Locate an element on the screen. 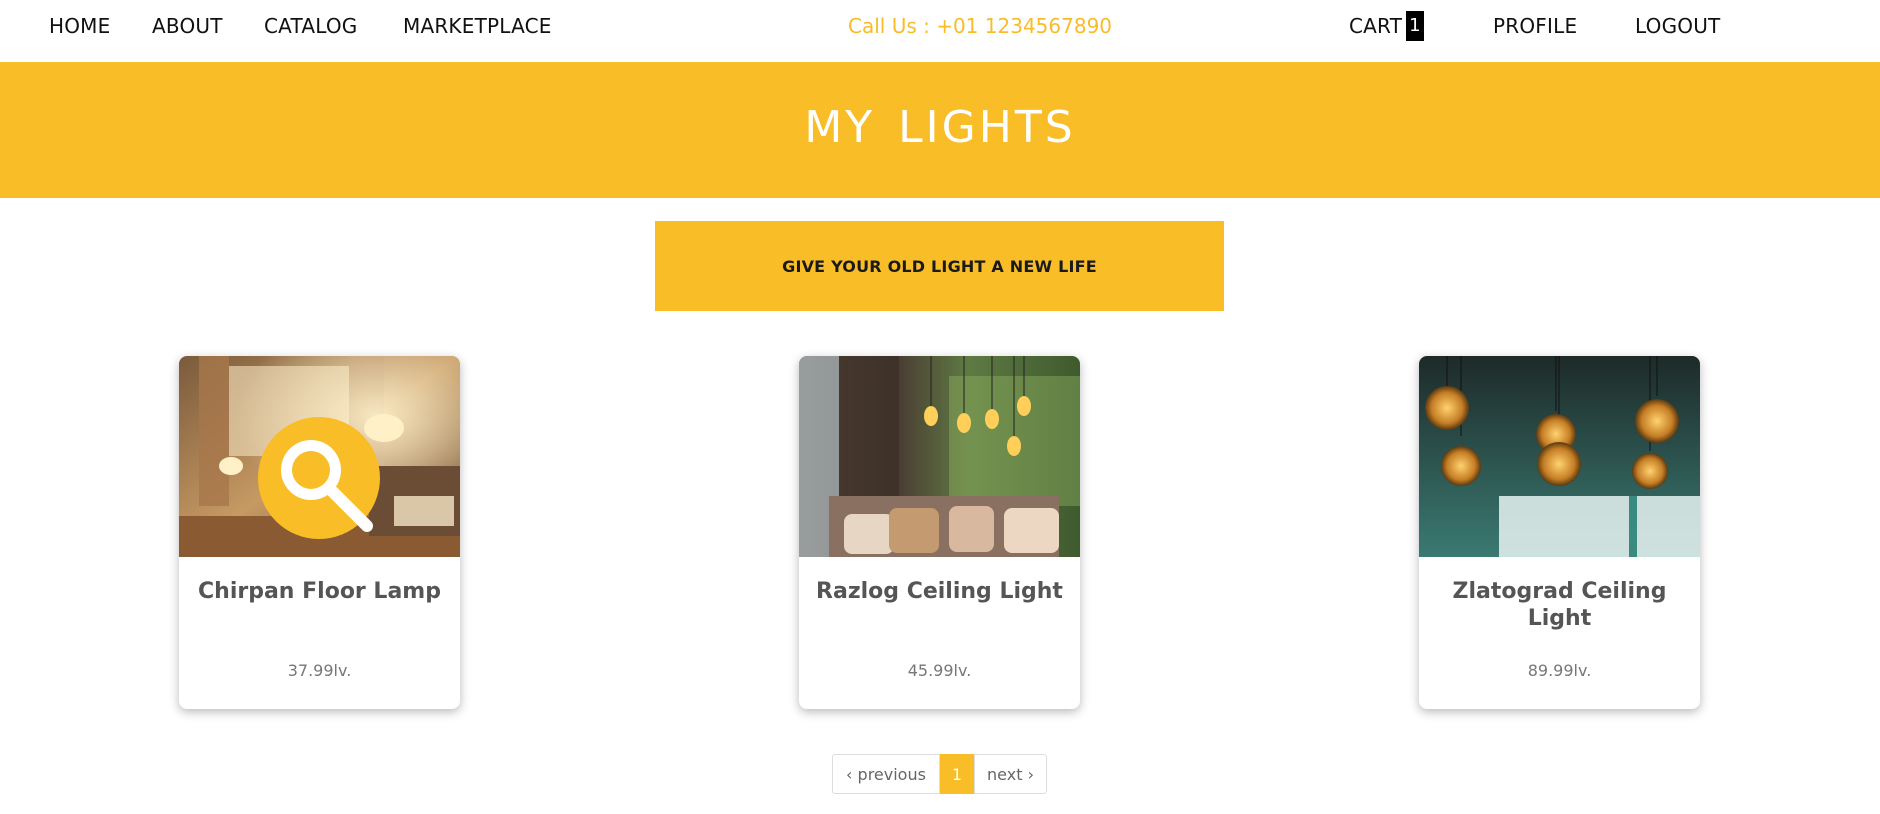 The height and width of the screenshot is (814, 1880). product-price: 89.99lv. is located at coordinates (1559, 670).